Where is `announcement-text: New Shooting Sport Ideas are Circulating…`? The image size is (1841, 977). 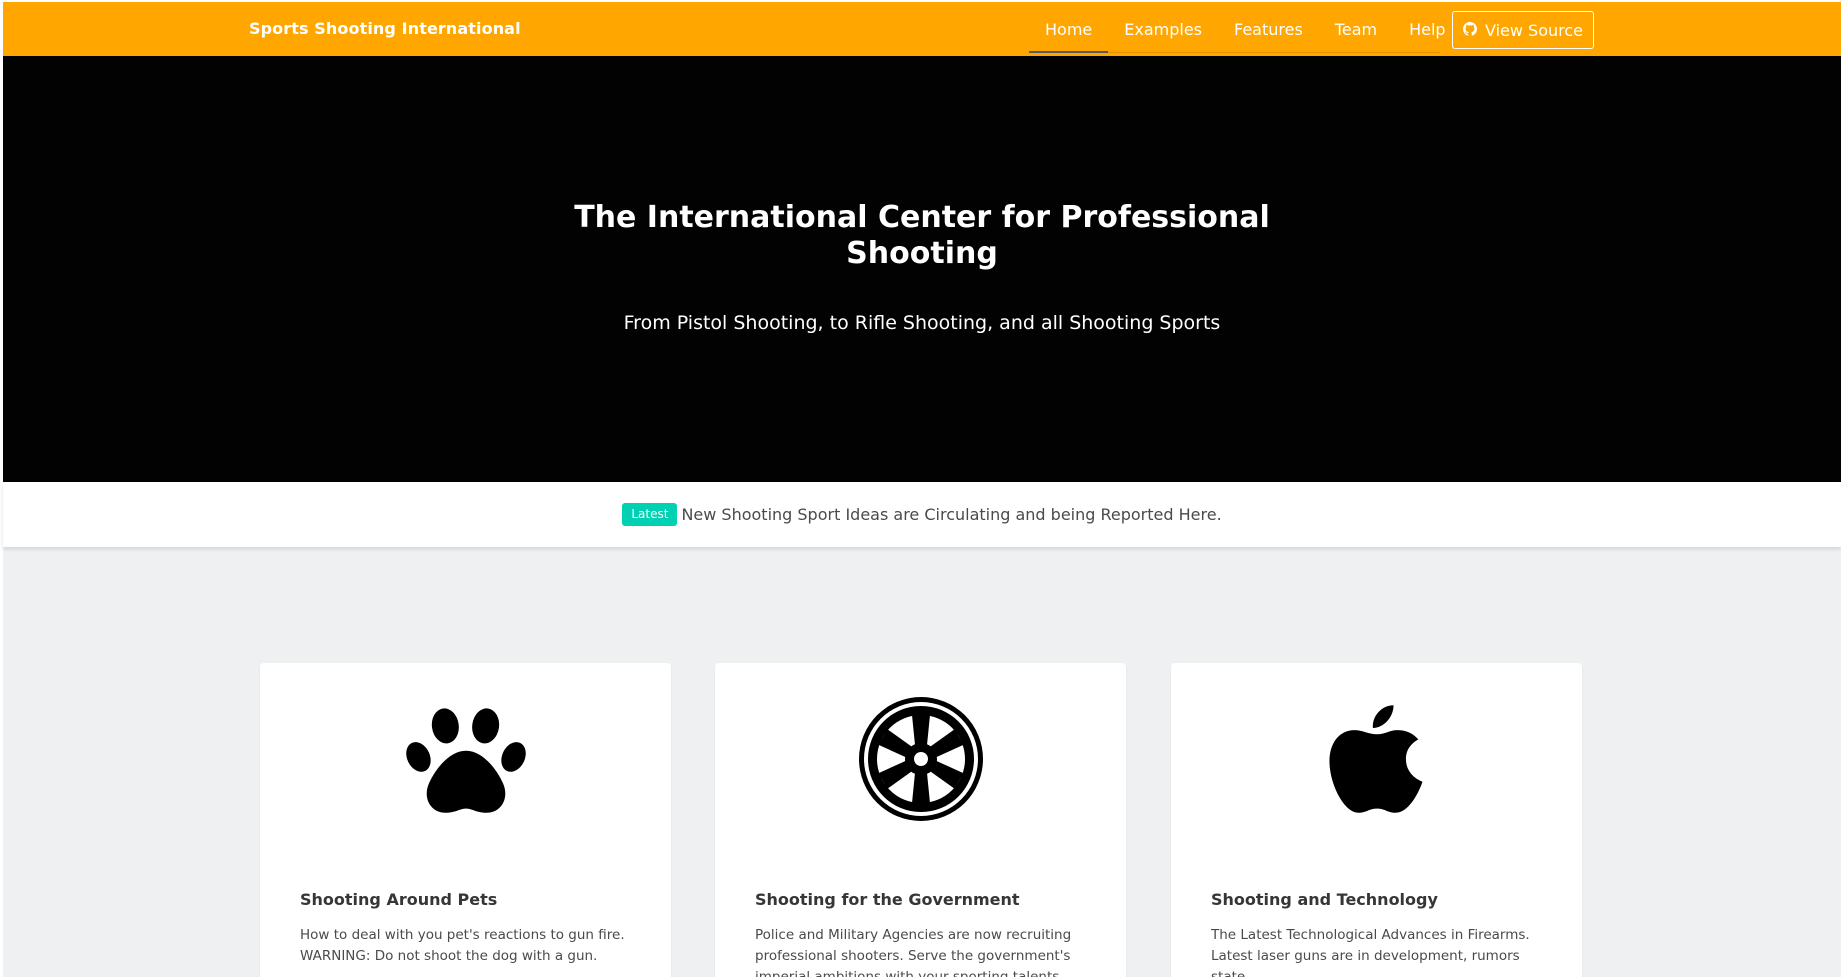 announcement-text: New Shooting Sport Ideas are Circulating… is located at coordinates (951, 514).